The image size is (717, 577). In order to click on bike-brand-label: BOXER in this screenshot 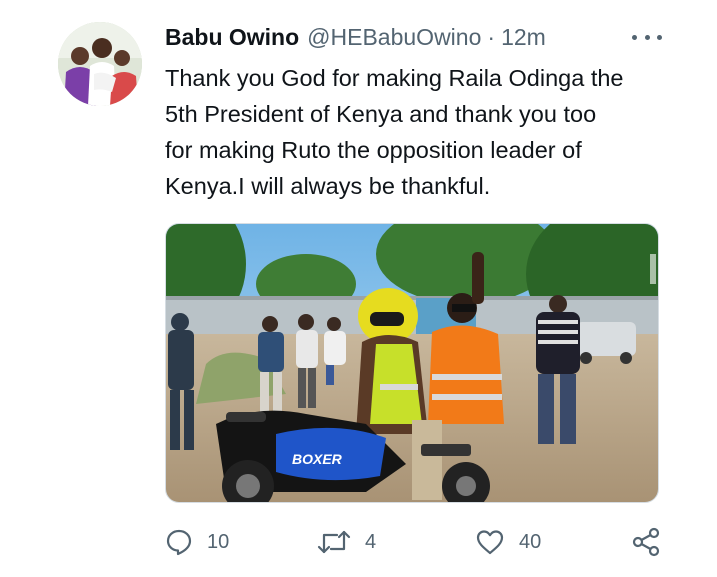, I will do `click(317, 459)`.